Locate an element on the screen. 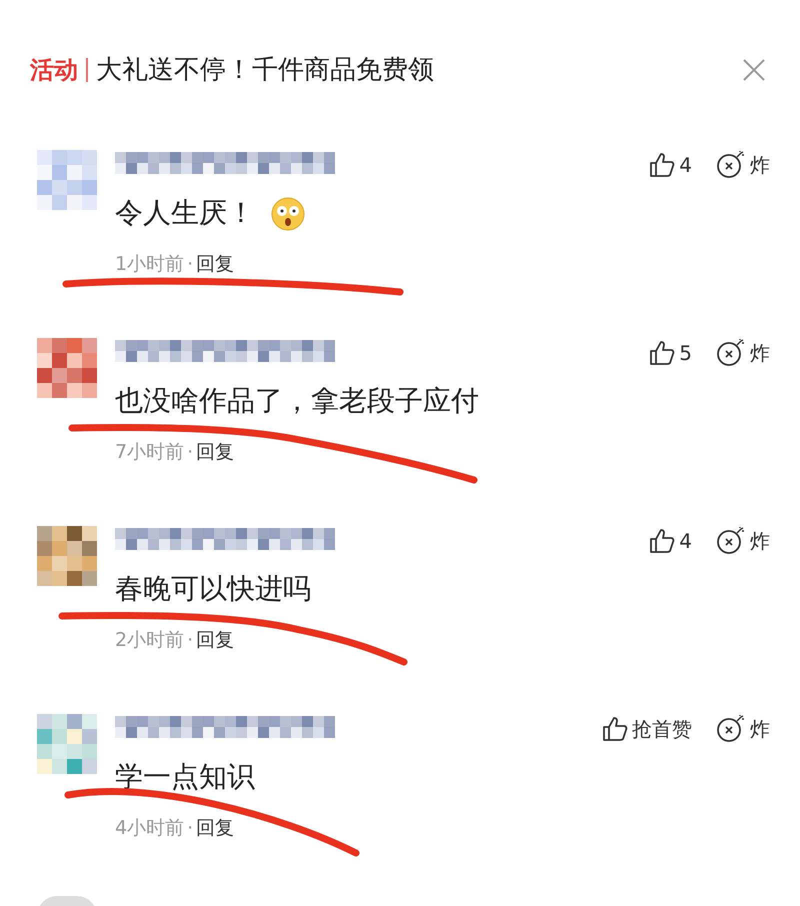 This screenshot has width=800, height=906. like-button: 5 is located at coordinates (670, 353).